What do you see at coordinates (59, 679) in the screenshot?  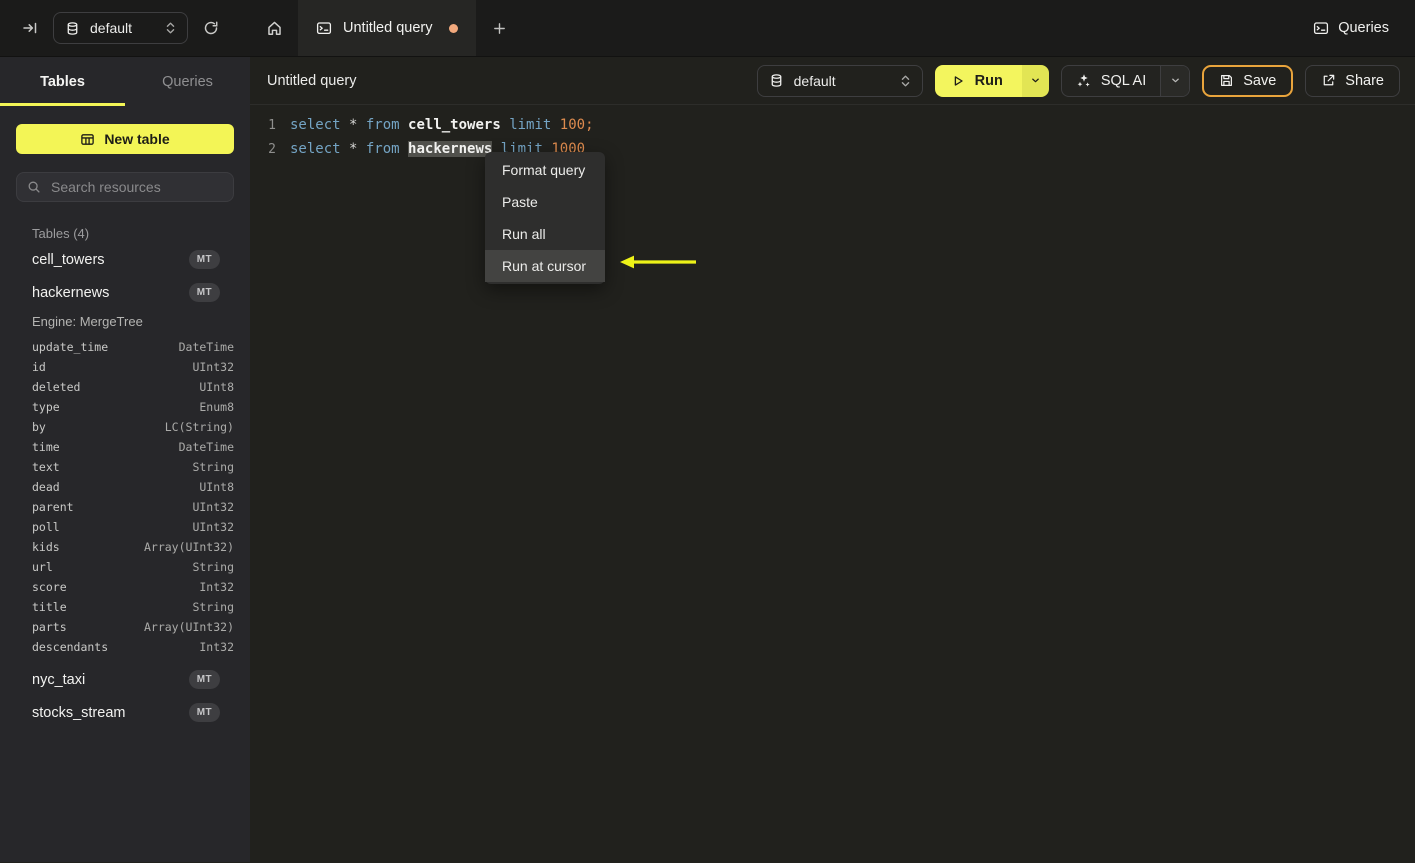 I see `table-name: nyc_taxi` at bounding box center [59, 679].